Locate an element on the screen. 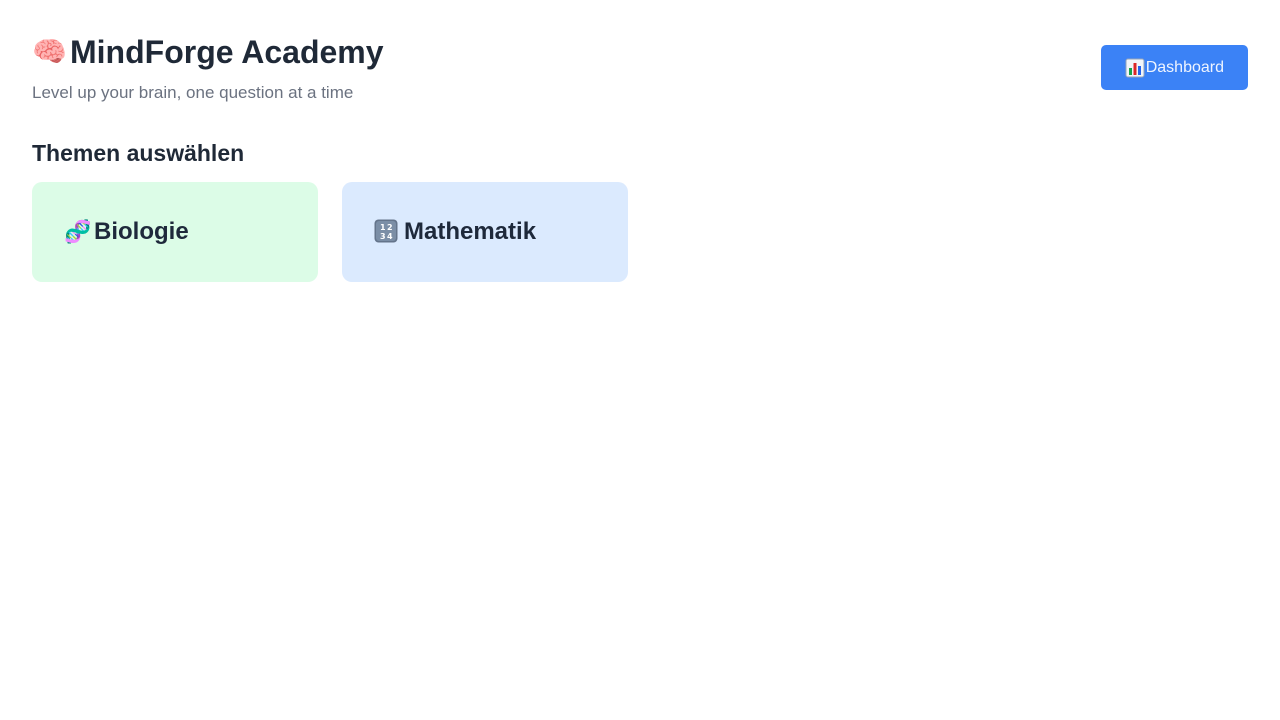  topic-label: Biologie is located at coordinates (141, 231).